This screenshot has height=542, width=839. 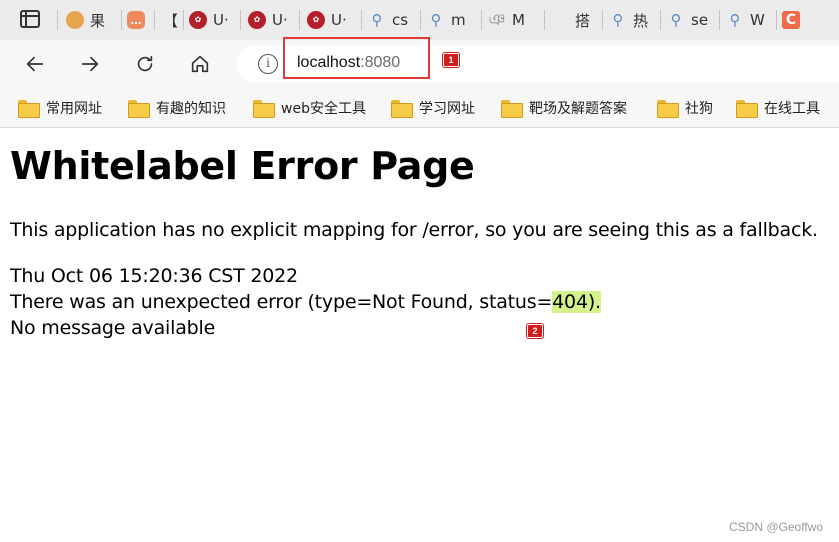 I want to click on bookmark-label: 社狗, so click(x=699, y=109).